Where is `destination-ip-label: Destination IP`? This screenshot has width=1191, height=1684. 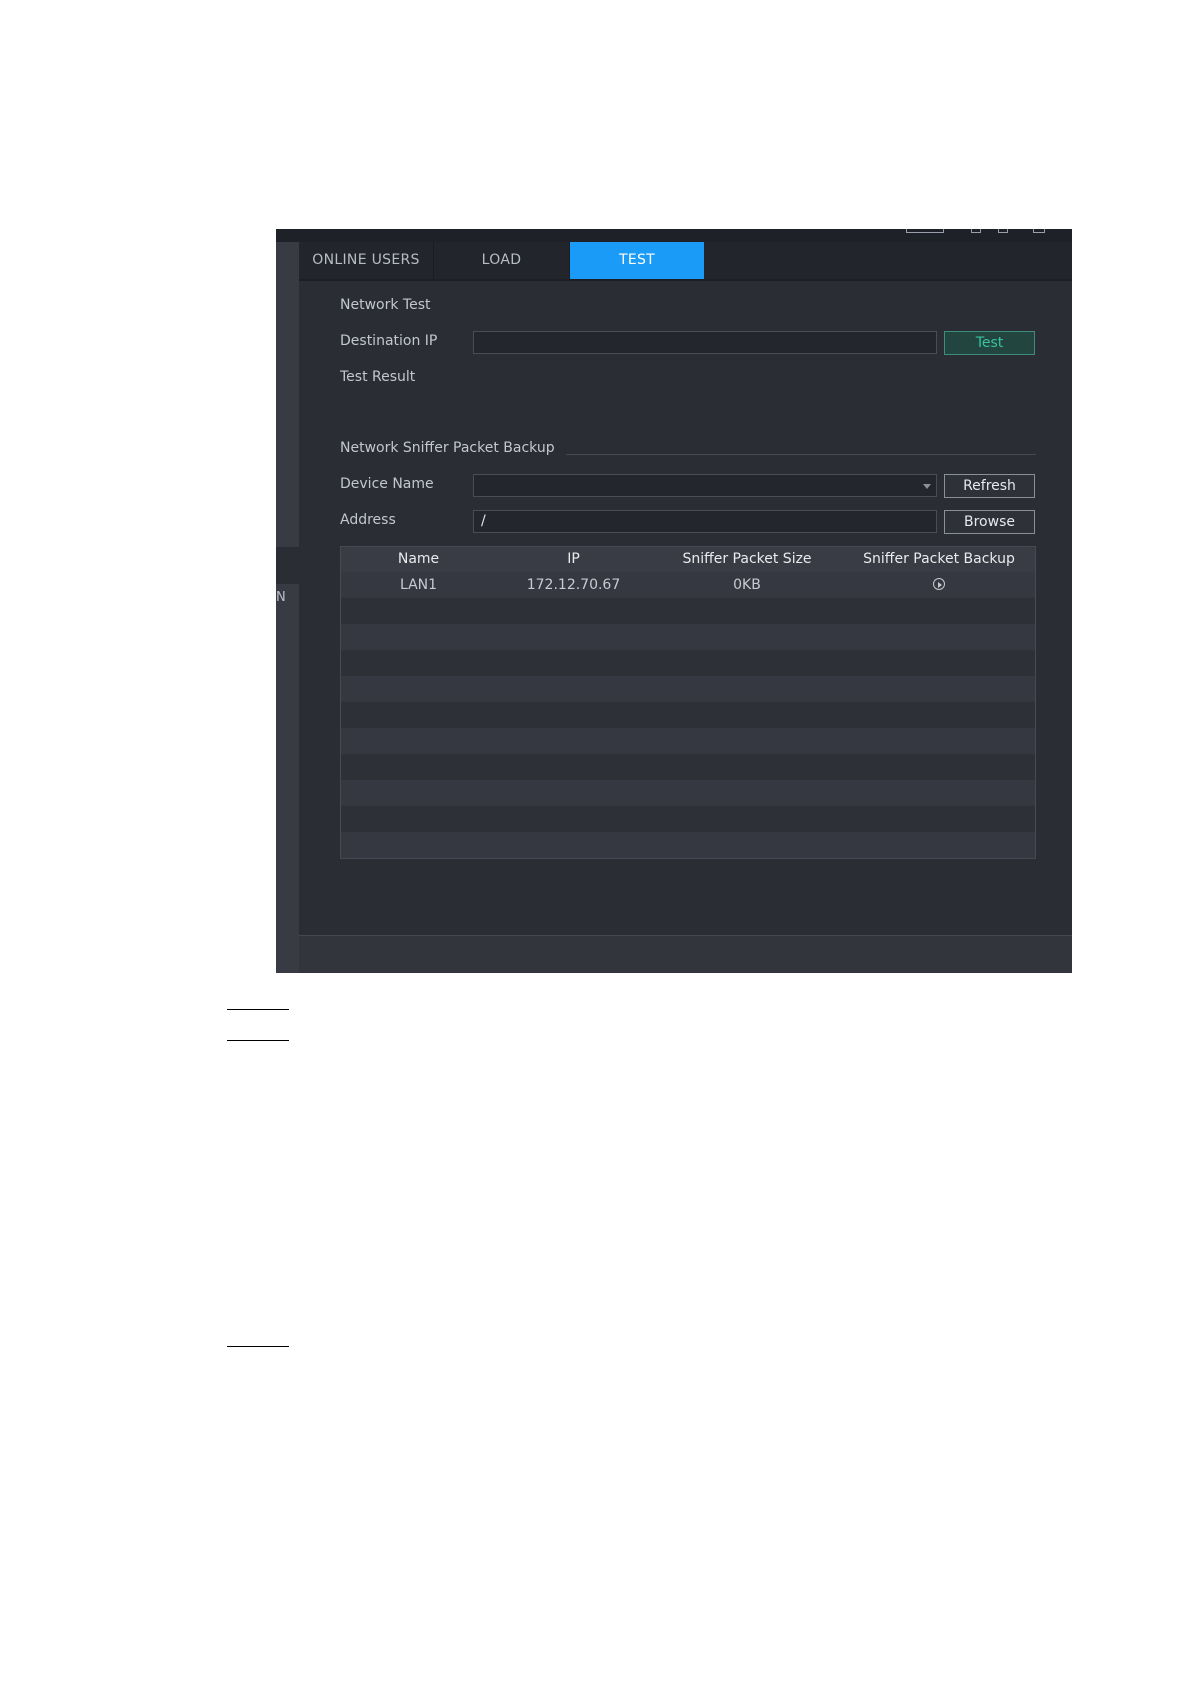
destination-ip-label: Destination IP is located at coordinates (389, 341).